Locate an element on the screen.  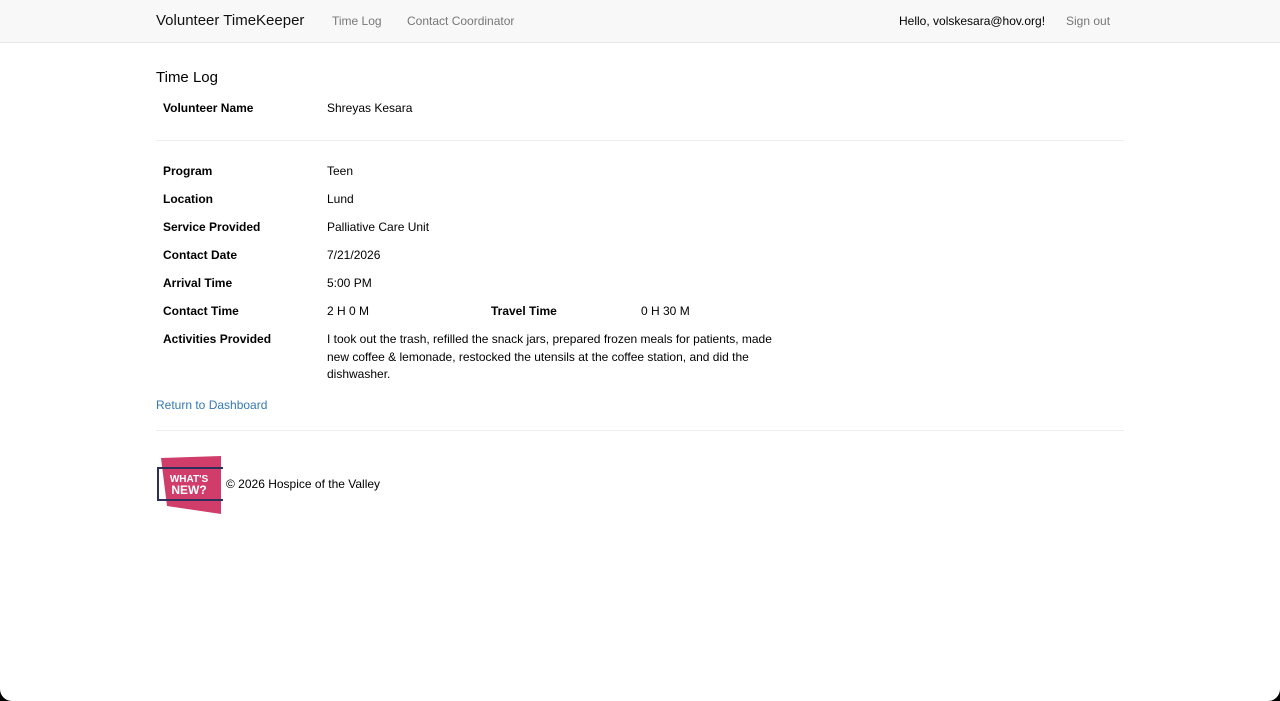
return-to-dashboard-link: Return to Dashboard is located at coordinates (211, 405).